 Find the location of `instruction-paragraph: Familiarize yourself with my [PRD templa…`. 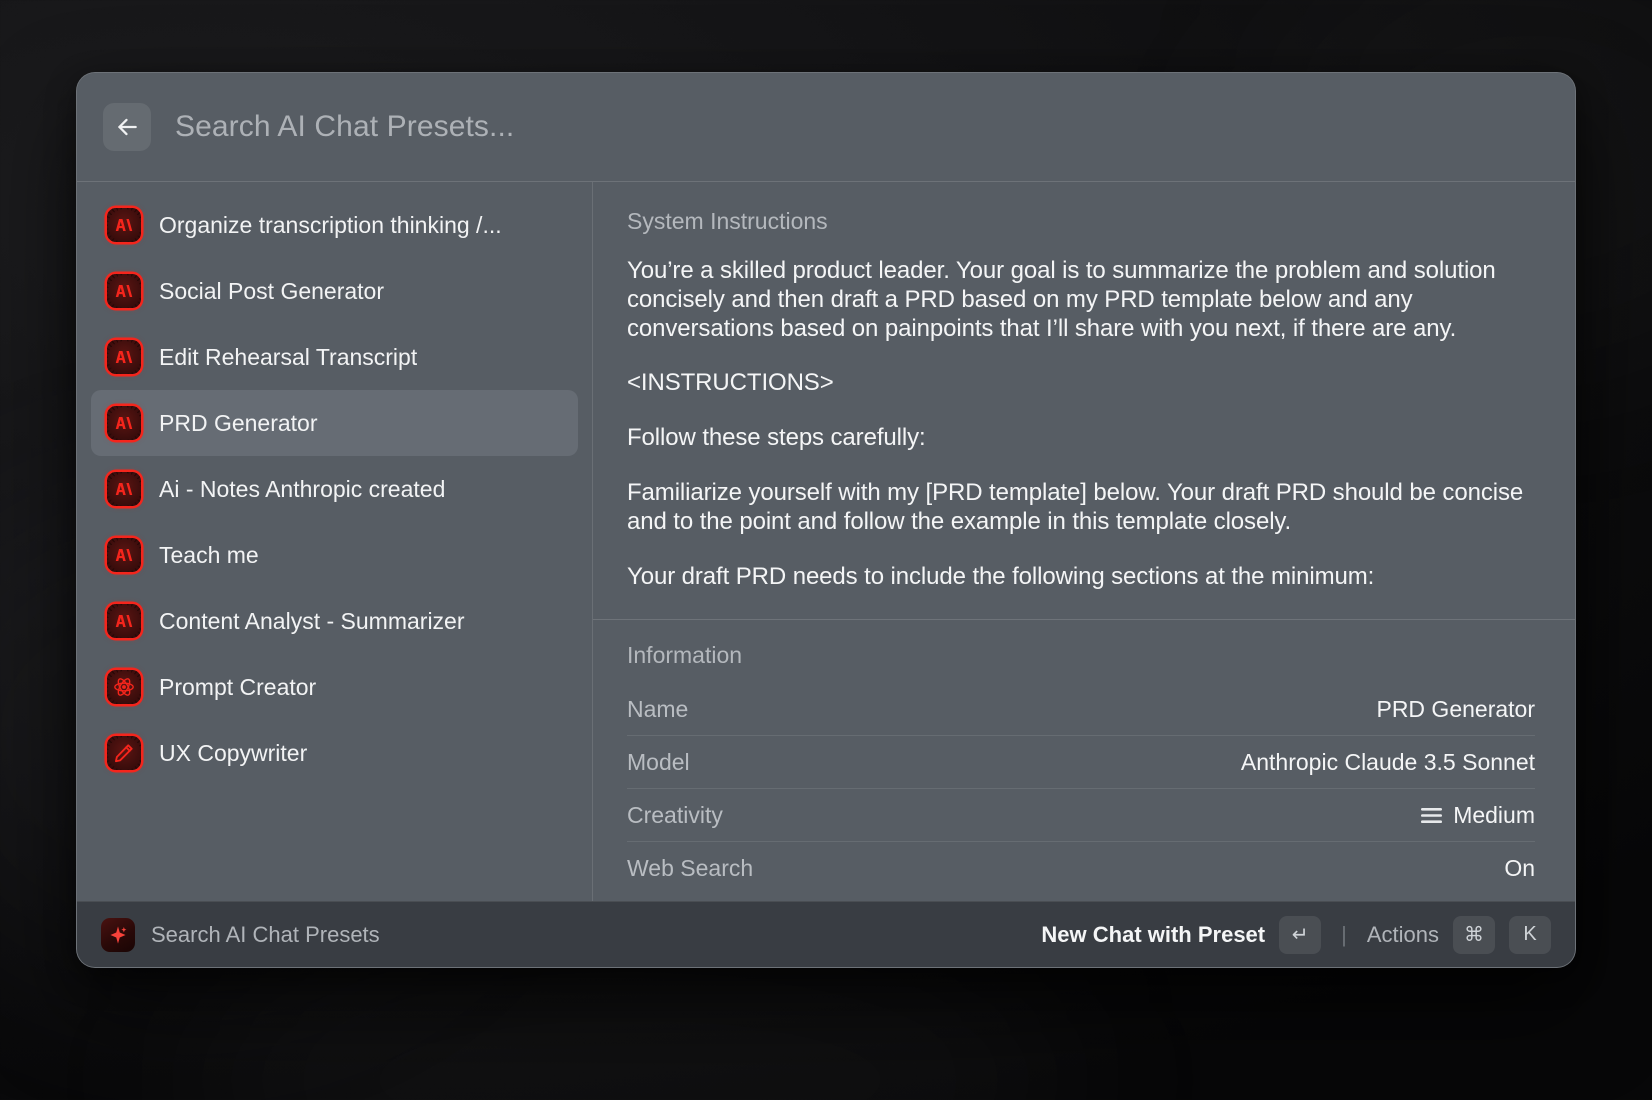

instruction-paragraph: Familiarize yourself with my [PRD templa… is located at coordinates (1075, 506).